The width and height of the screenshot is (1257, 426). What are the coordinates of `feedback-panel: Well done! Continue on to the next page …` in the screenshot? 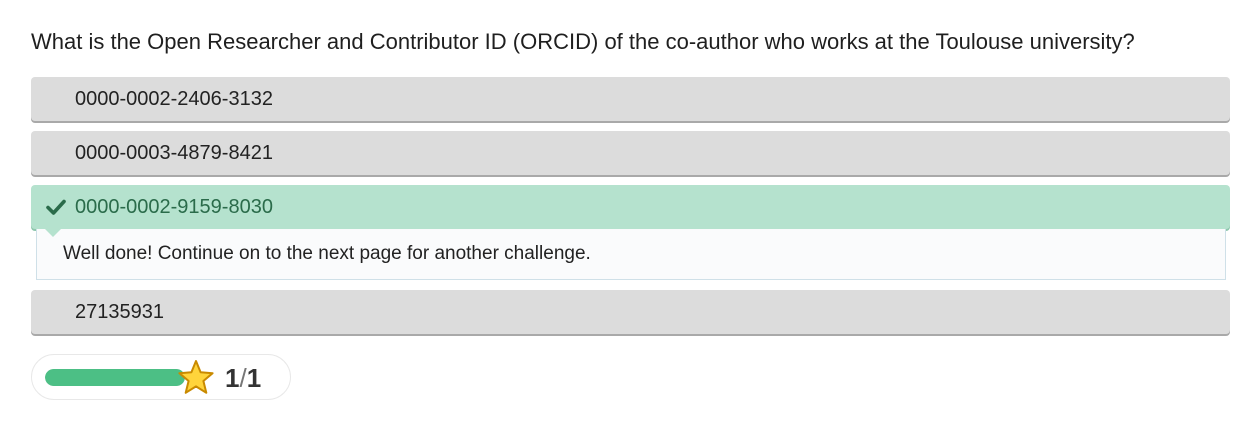 It's located at (631, 254).